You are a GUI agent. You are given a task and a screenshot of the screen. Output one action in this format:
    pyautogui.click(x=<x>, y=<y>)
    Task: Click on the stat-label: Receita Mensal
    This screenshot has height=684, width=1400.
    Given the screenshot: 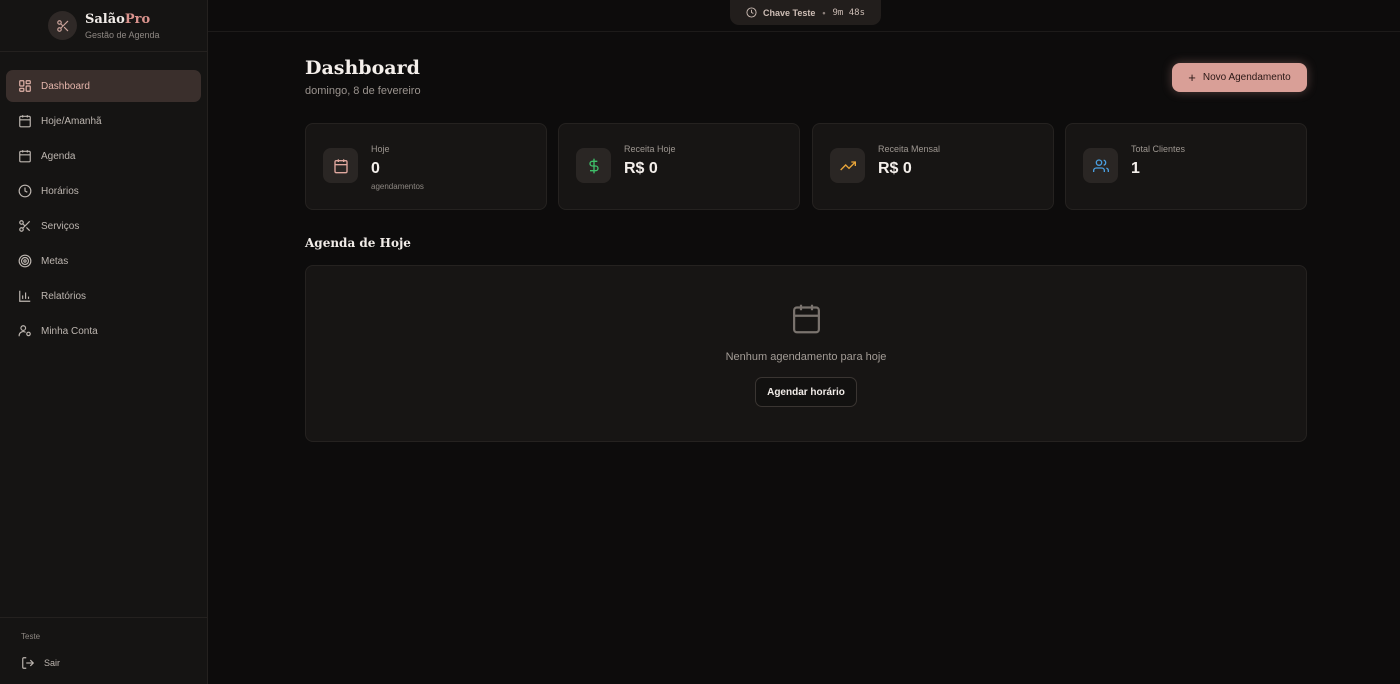 What is the action you would take?
    pyautogui.click(x=909, y=149)
    